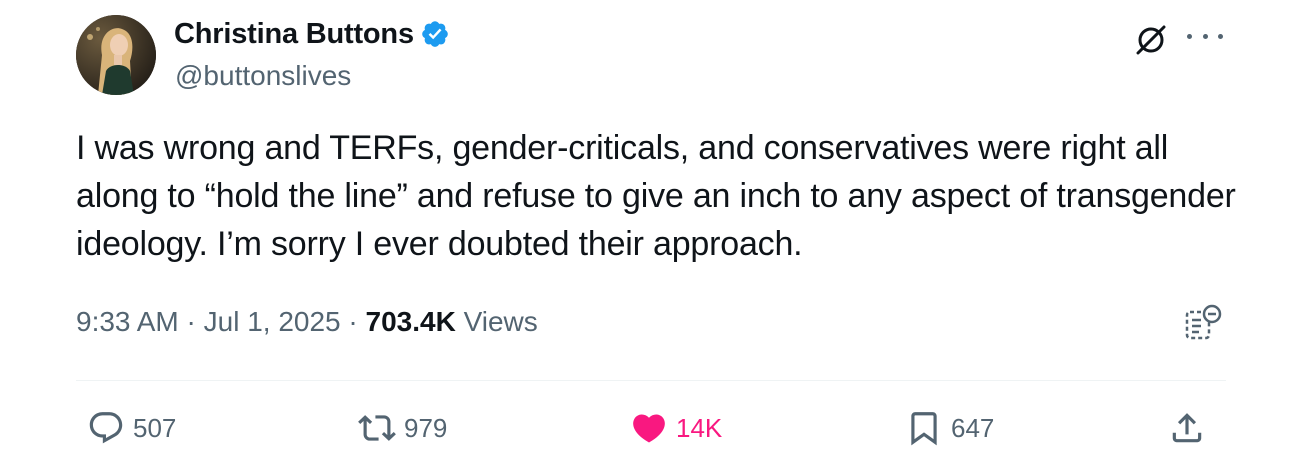 Image resolution: width=1300 pixels, height=452 pixels. Describe the element at coordinates (924, 429) in the screenshot. I see `bookmark-icon` at that location.